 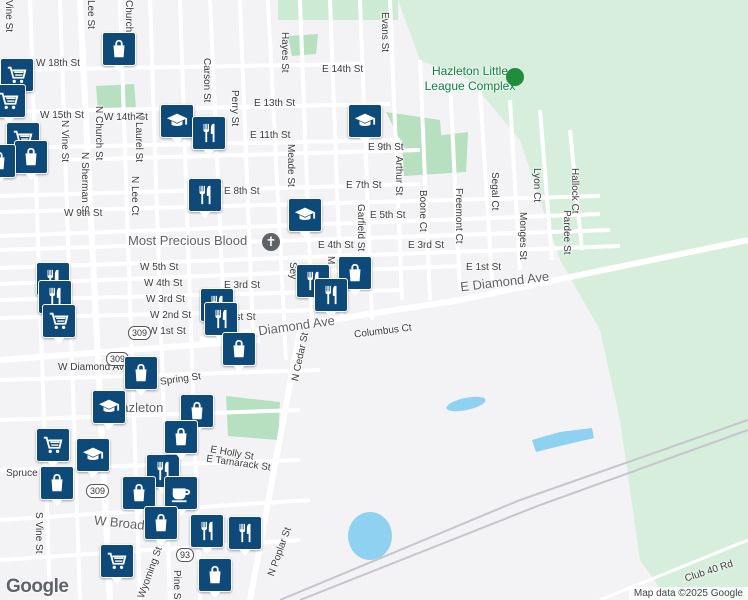 What do you see at coordinates (181, 493) in the screenshot?
I see `coffee-cup-icon` at bounding box center [181, 493].